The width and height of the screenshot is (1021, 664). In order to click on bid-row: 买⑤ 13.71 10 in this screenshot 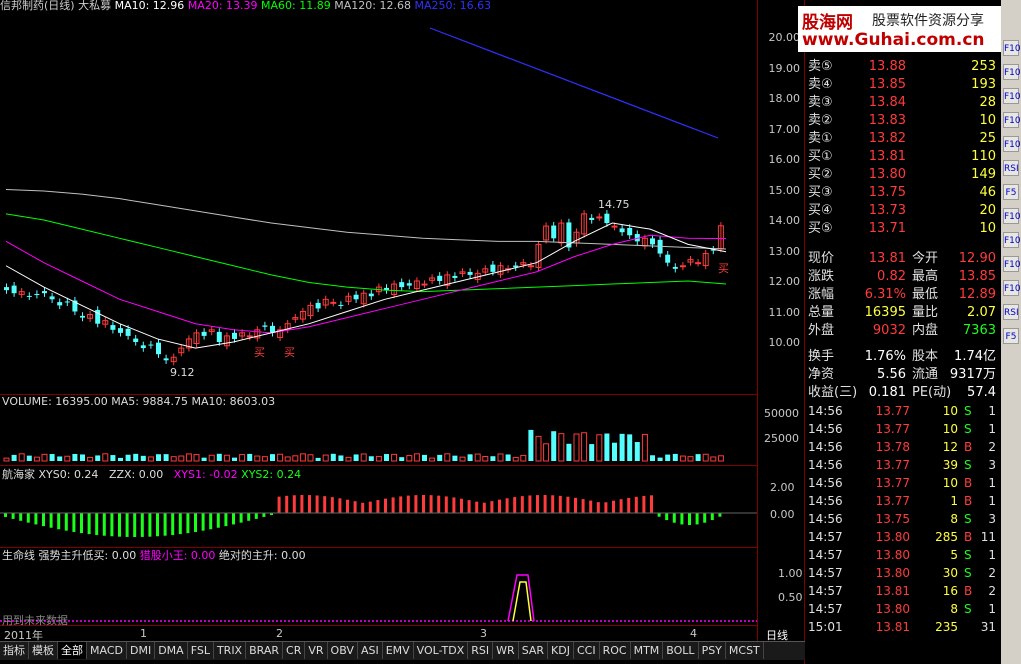, I will do `click(902, 229)`.